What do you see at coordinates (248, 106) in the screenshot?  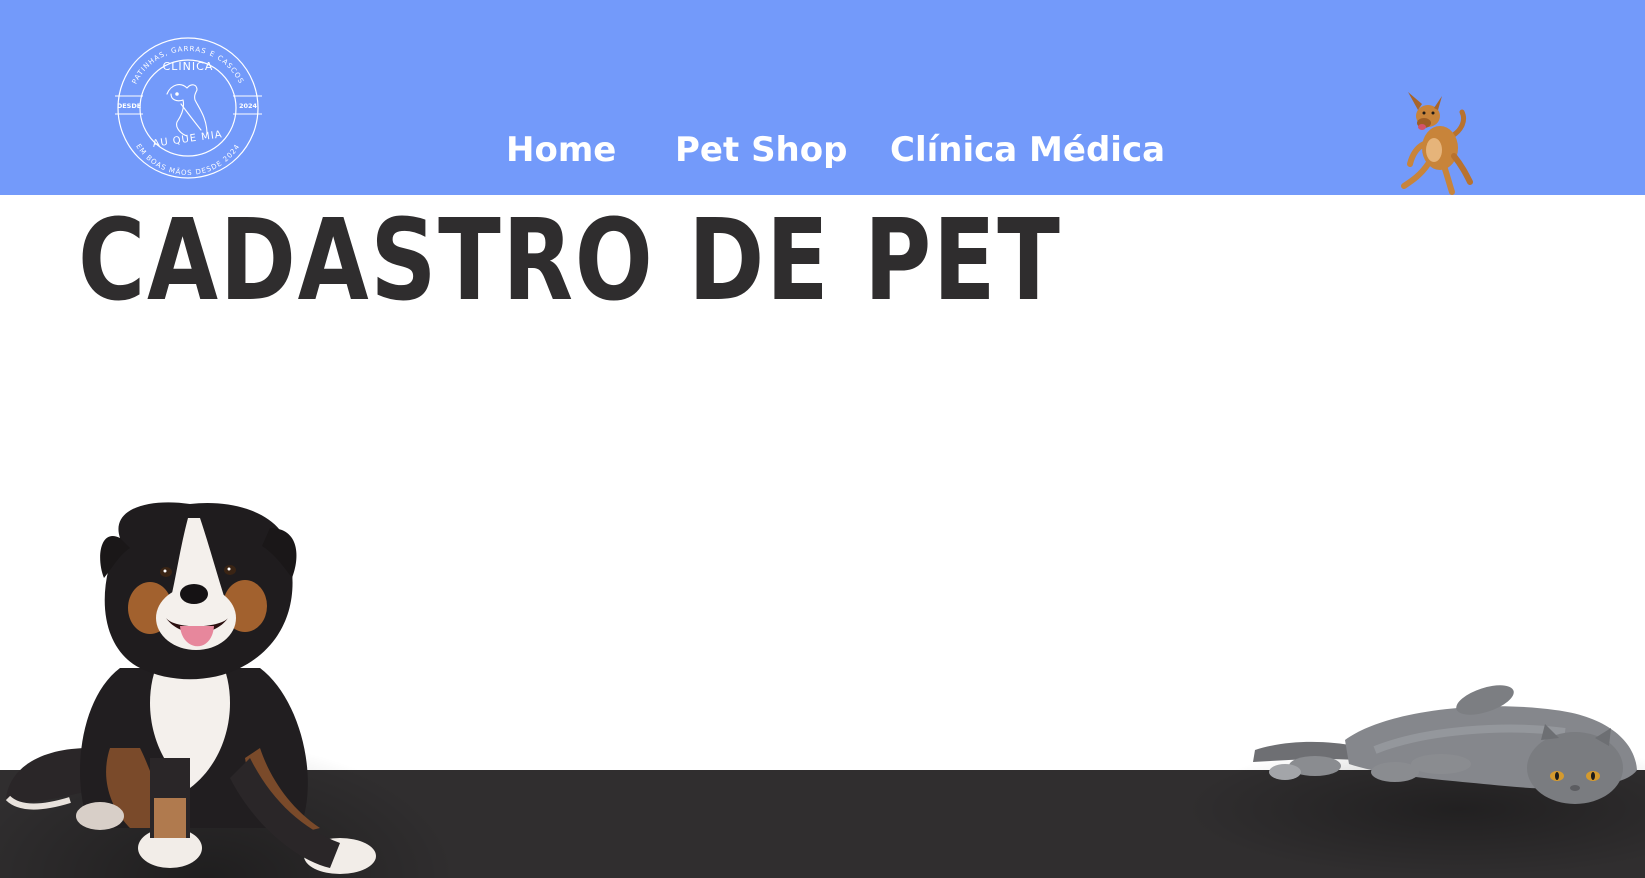 I see `logo-right-tag: 2024` at bounding box center [248, 106].